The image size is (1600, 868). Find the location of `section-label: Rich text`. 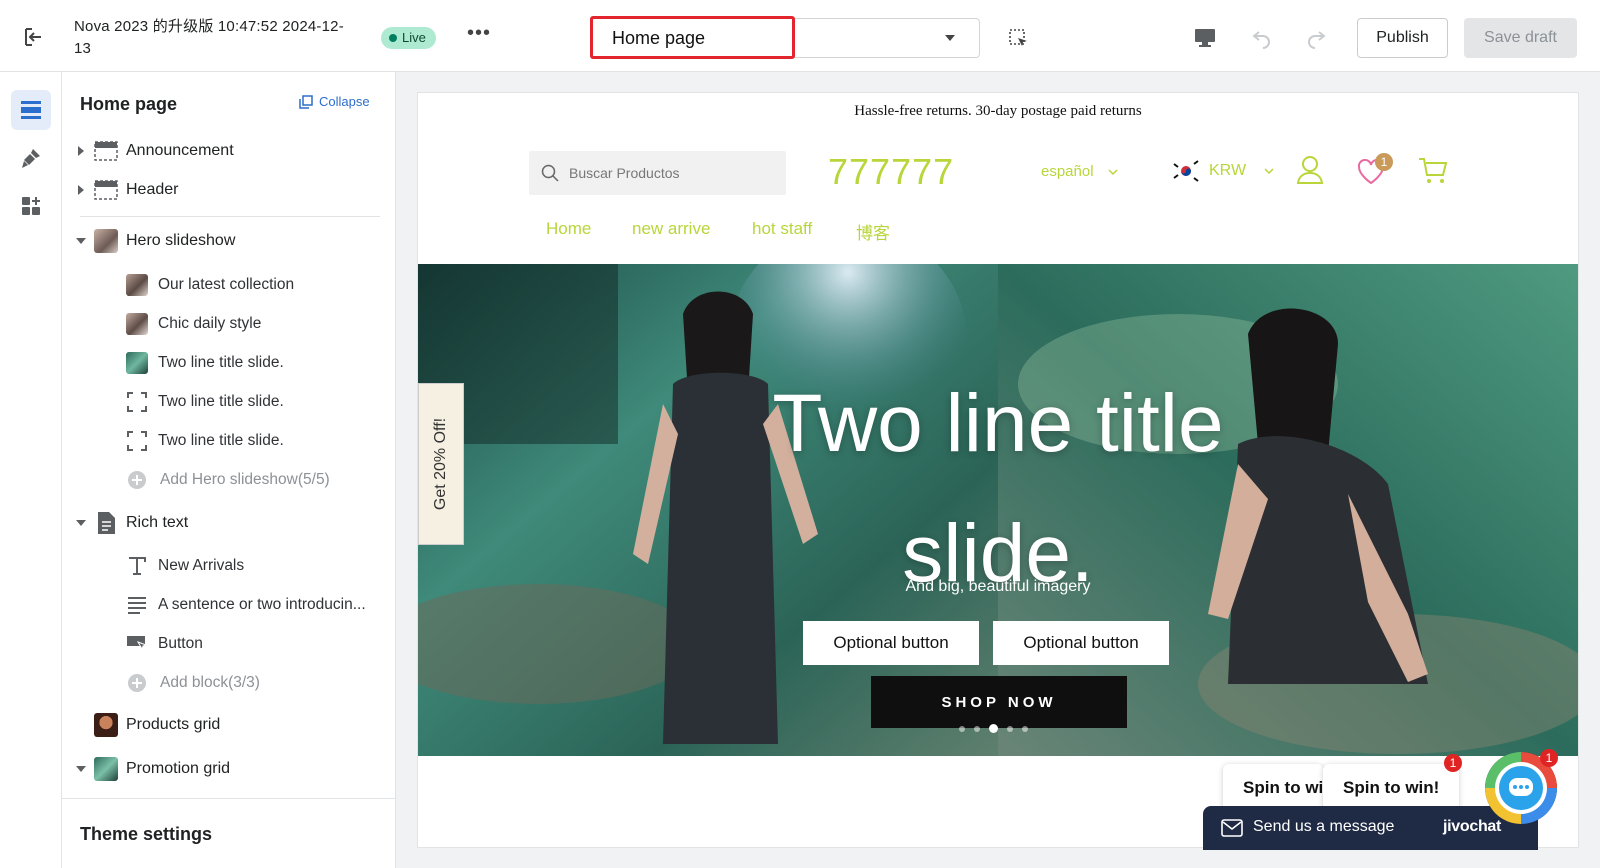

section-label: Rich text is located at coordinates (157, 522).